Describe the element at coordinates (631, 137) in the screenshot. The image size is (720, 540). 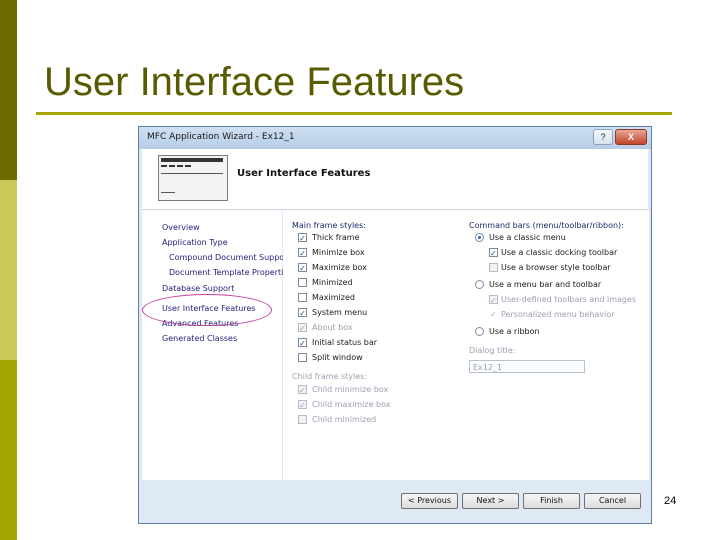
I see `close-button: X` at that location.